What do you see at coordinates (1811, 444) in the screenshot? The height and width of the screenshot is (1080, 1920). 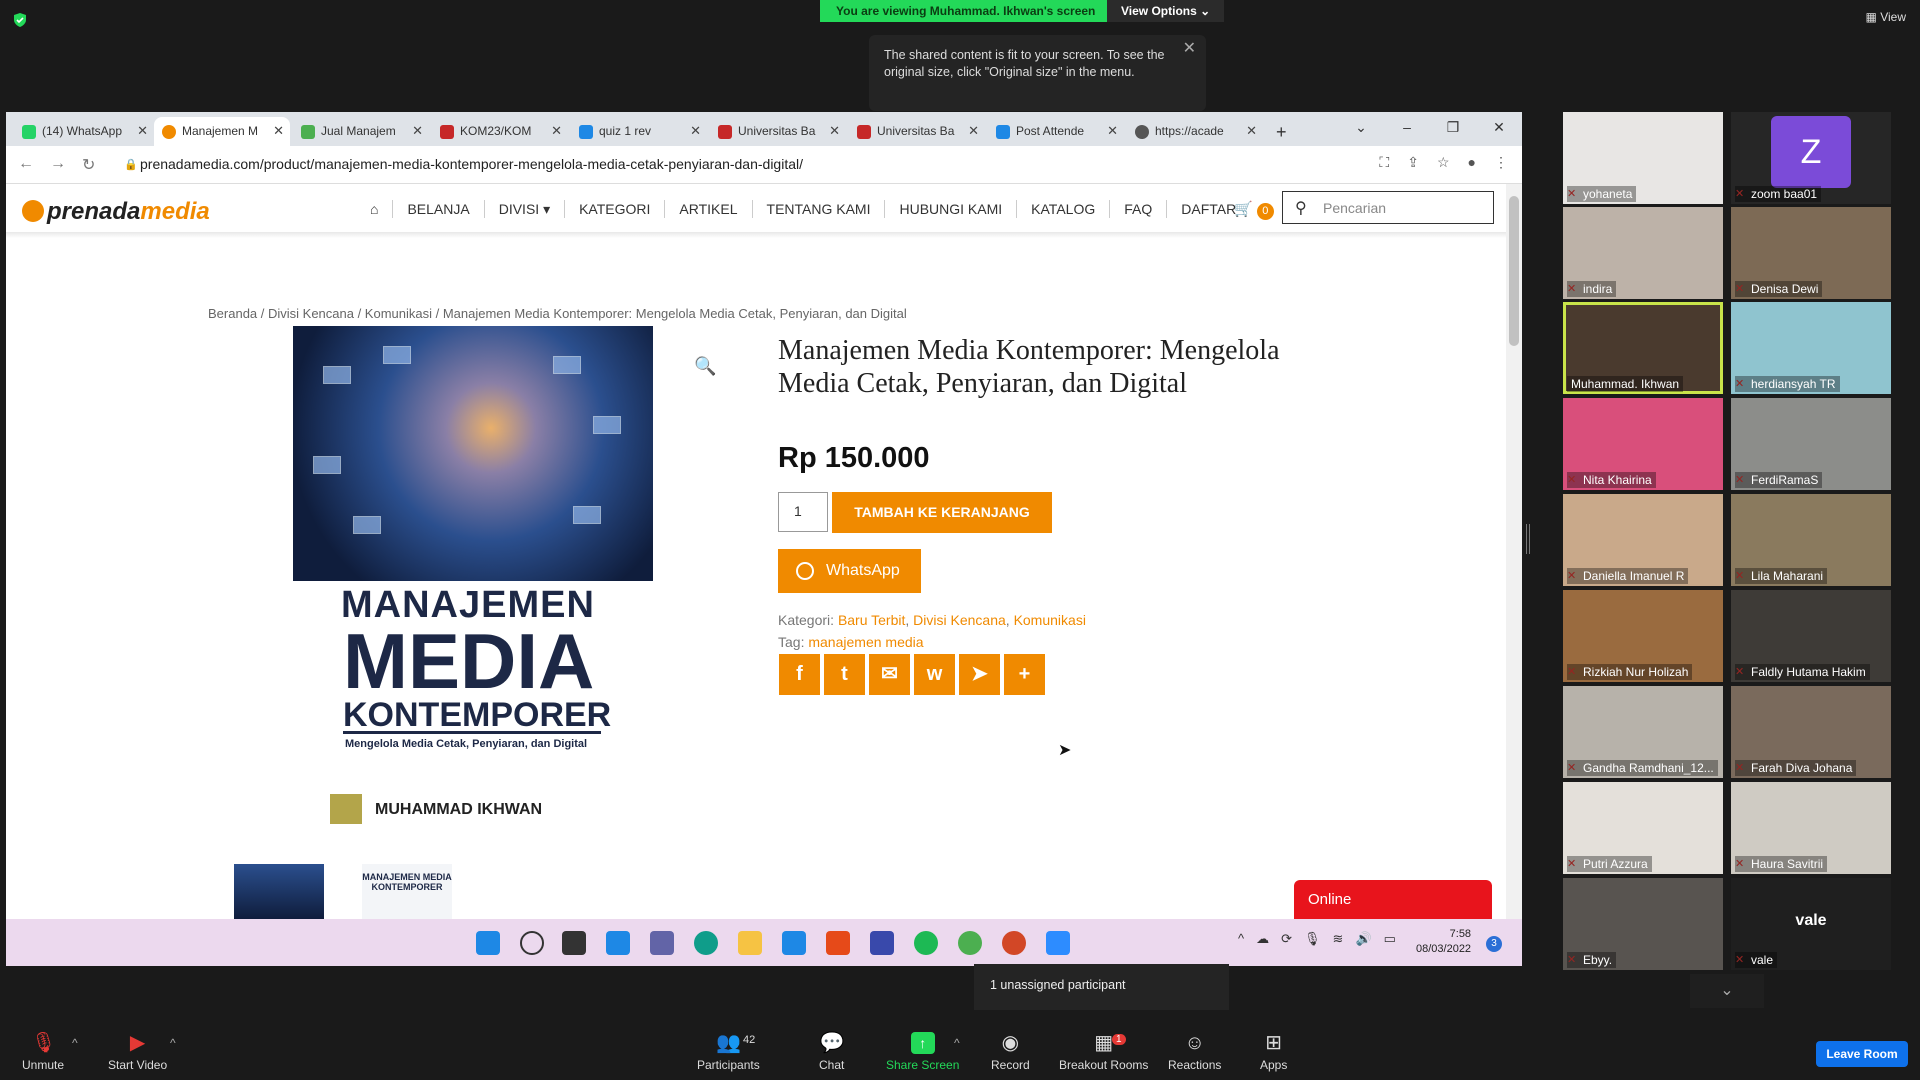 I see `participant-tile: ✕ FerdiRamaS` at bounding box center [1811, 444].